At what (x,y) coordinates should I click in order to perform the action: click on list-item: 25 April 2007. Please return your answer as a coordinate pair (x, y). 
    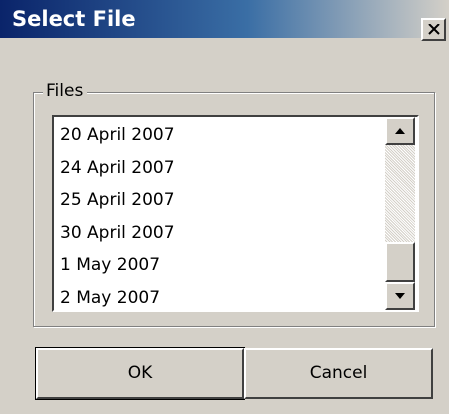
    Looking at the image, I should click on (117, 200).